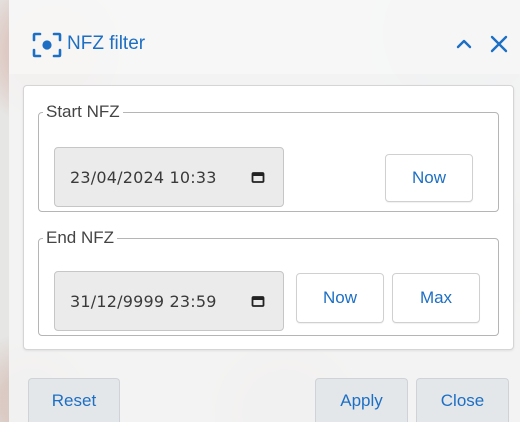 This screenshot has width=520, height=422. I want to click on close-icon, so click(499, 44).